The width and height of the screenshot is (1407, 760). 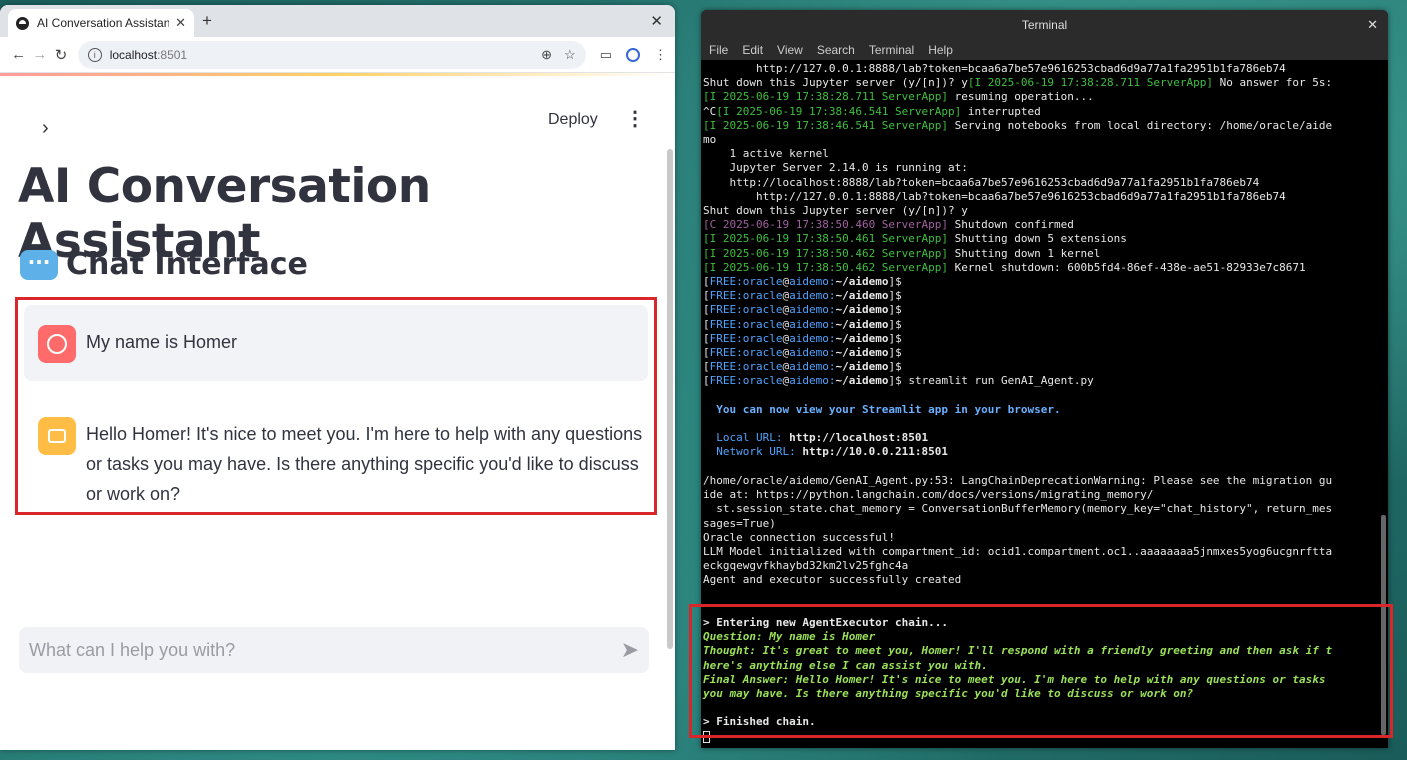 I want to click on term-line: mo, so click(x=710, y=140).